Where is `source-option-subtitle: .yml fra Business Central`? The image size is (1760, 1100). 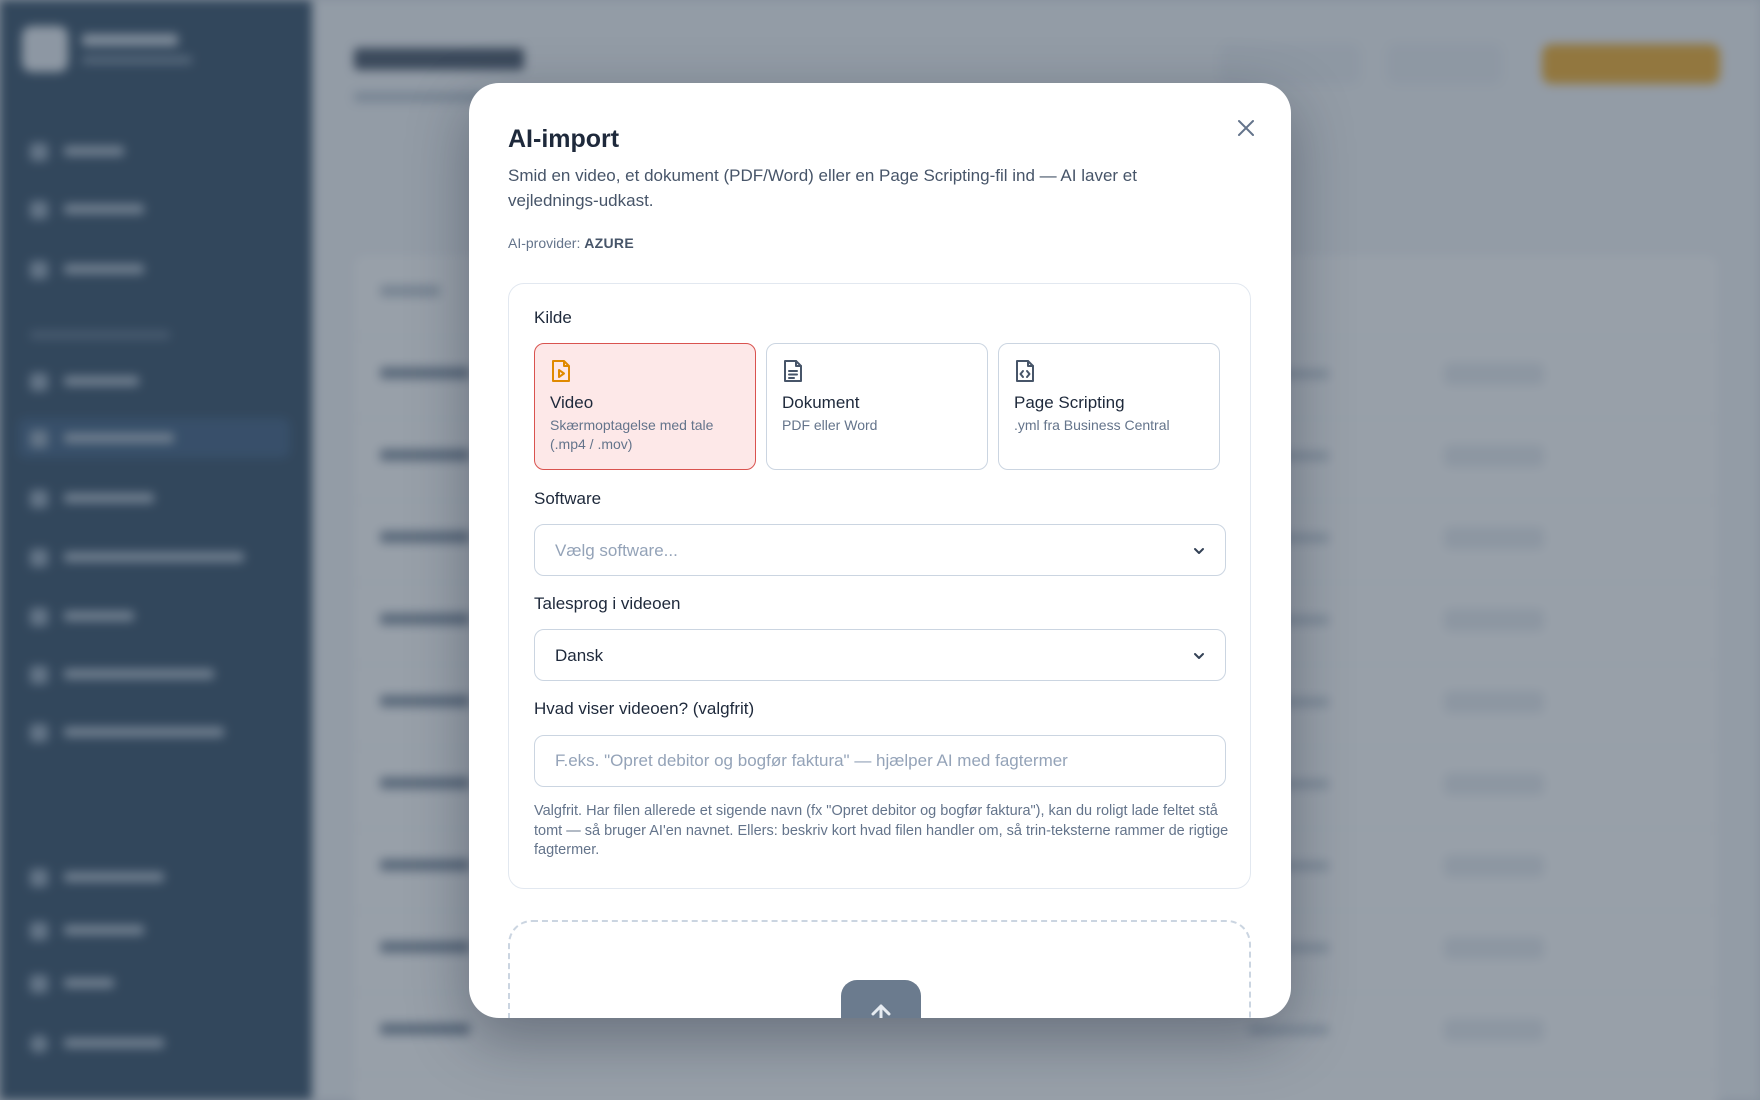 source-option-subtitle: .yml fra Business Central is located at coordinates (1092, 425).